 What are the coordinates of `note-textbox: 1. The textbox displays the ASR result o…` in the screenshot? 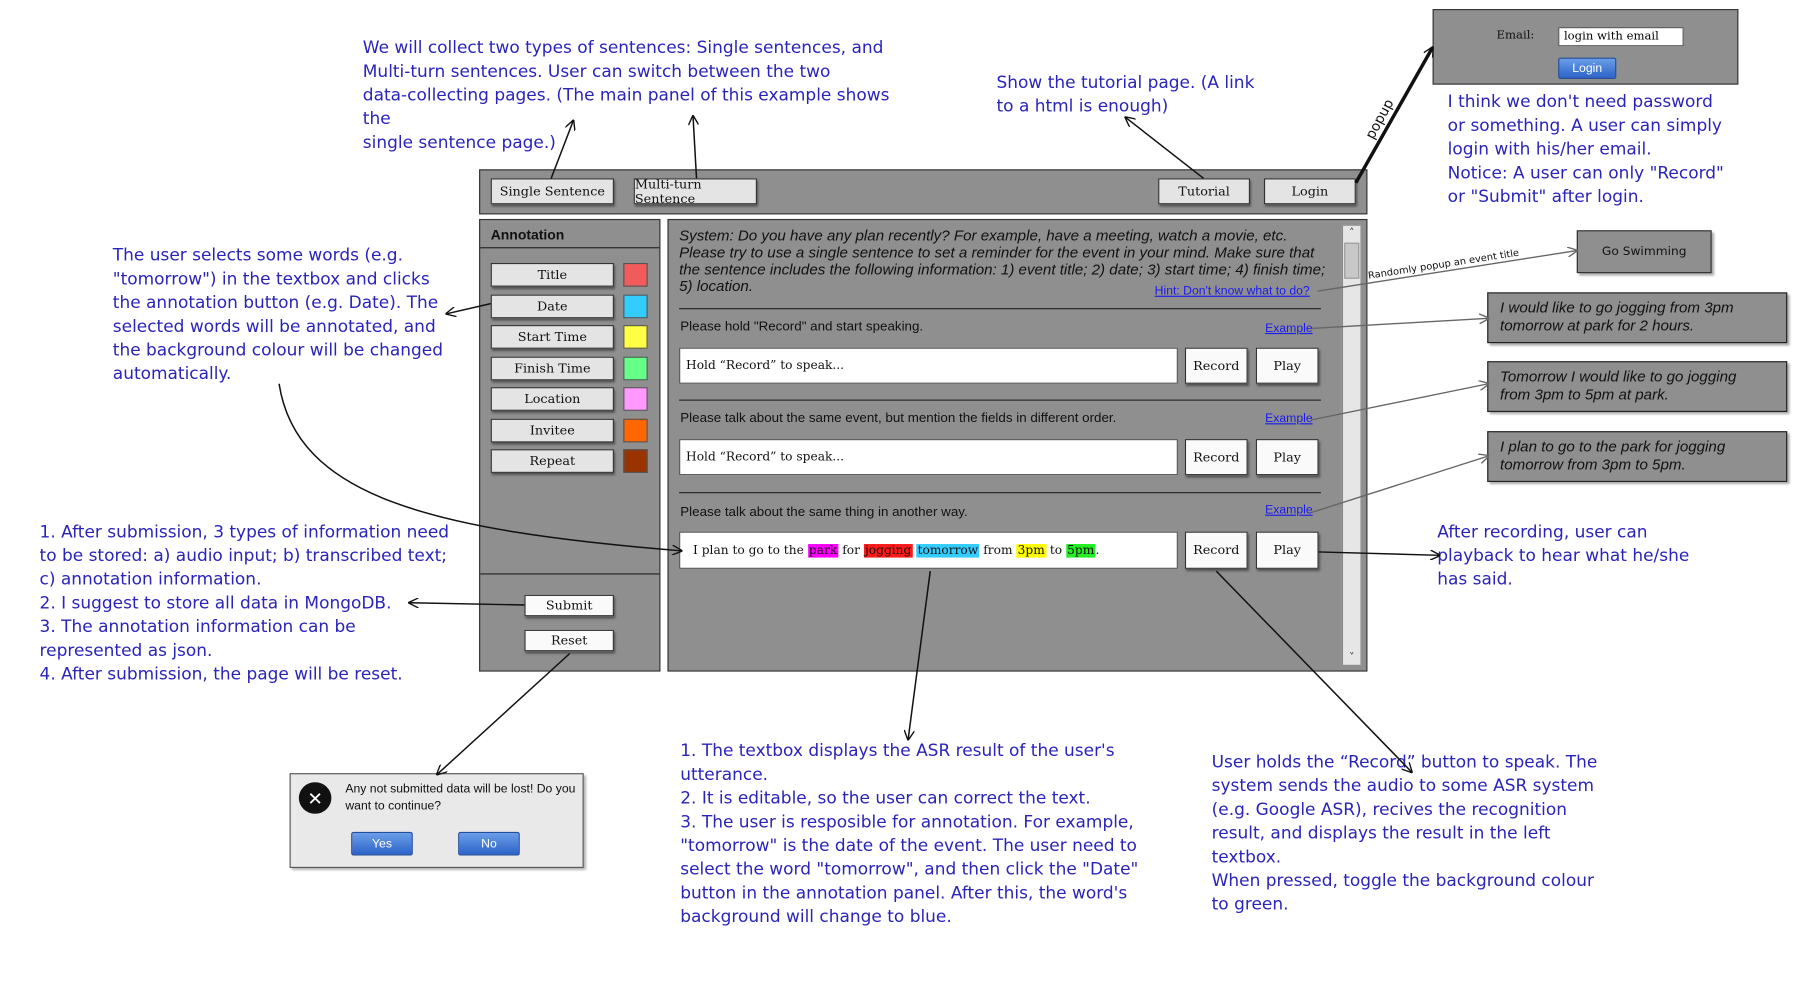 It's located at (909, 834).